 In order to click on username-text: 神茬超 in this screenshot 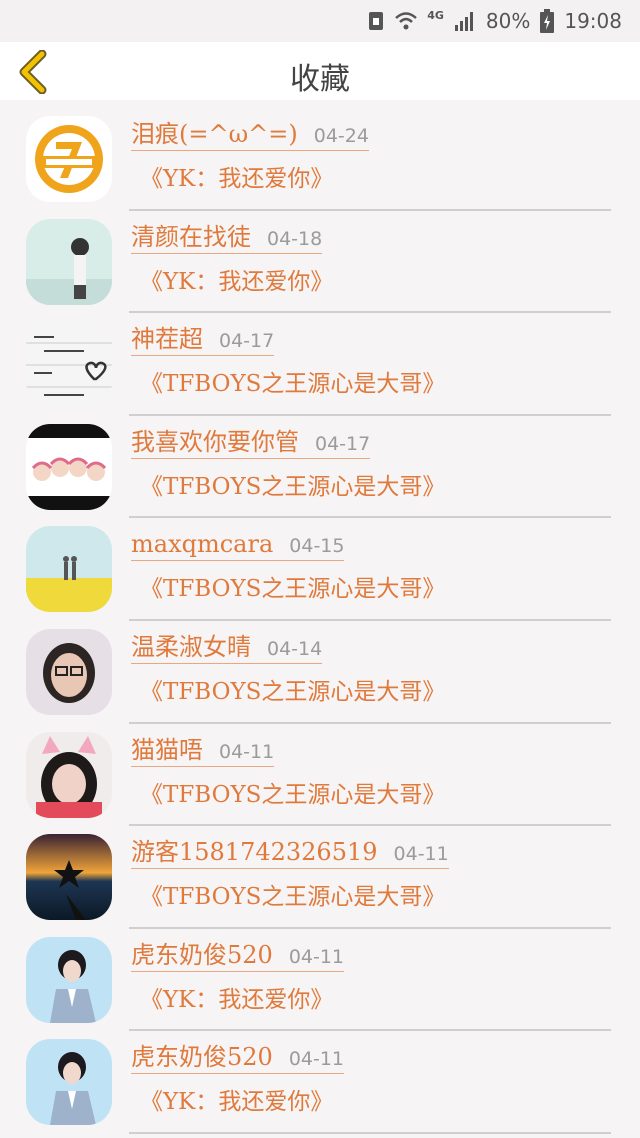, I will do `click(167, 339)`.